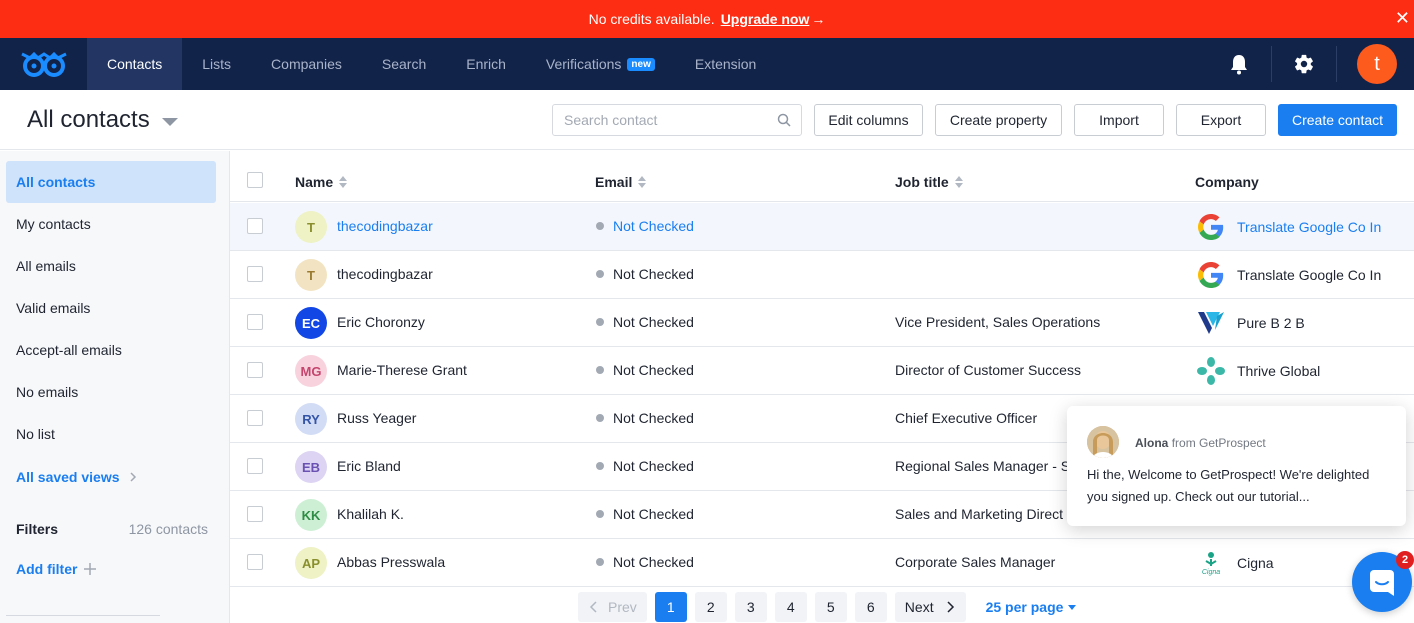  Describe the element at coordinates (376, 418) in the screenshot. I see `contact-name: Russ Yeager` at that location.